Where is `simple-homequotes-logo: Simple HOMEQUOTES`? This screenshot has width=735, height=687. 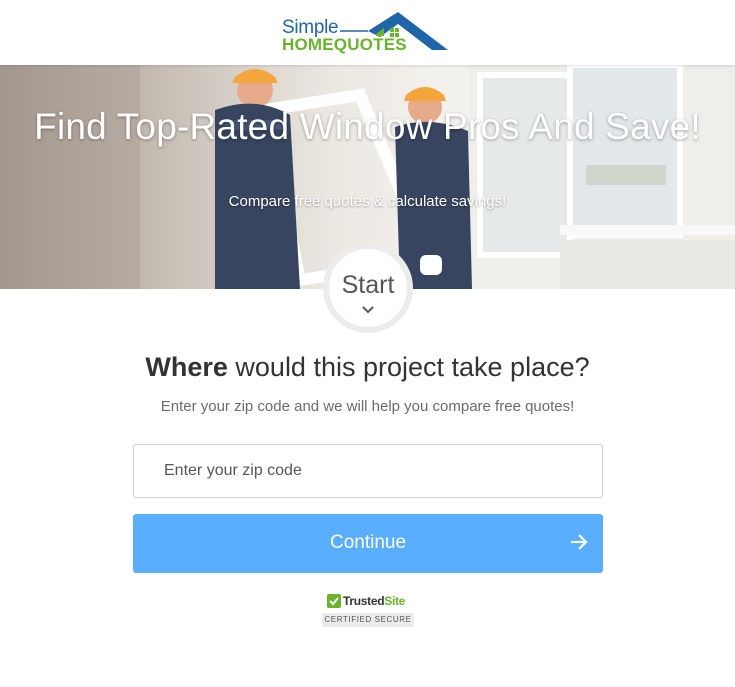
simple-homequotes-logo: Simple HOMEQUOTES is located at coordinates (367, 32).